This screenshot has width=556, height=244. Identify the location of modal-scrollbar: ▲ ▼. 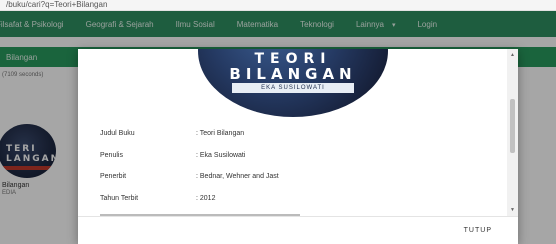
(512, 132).